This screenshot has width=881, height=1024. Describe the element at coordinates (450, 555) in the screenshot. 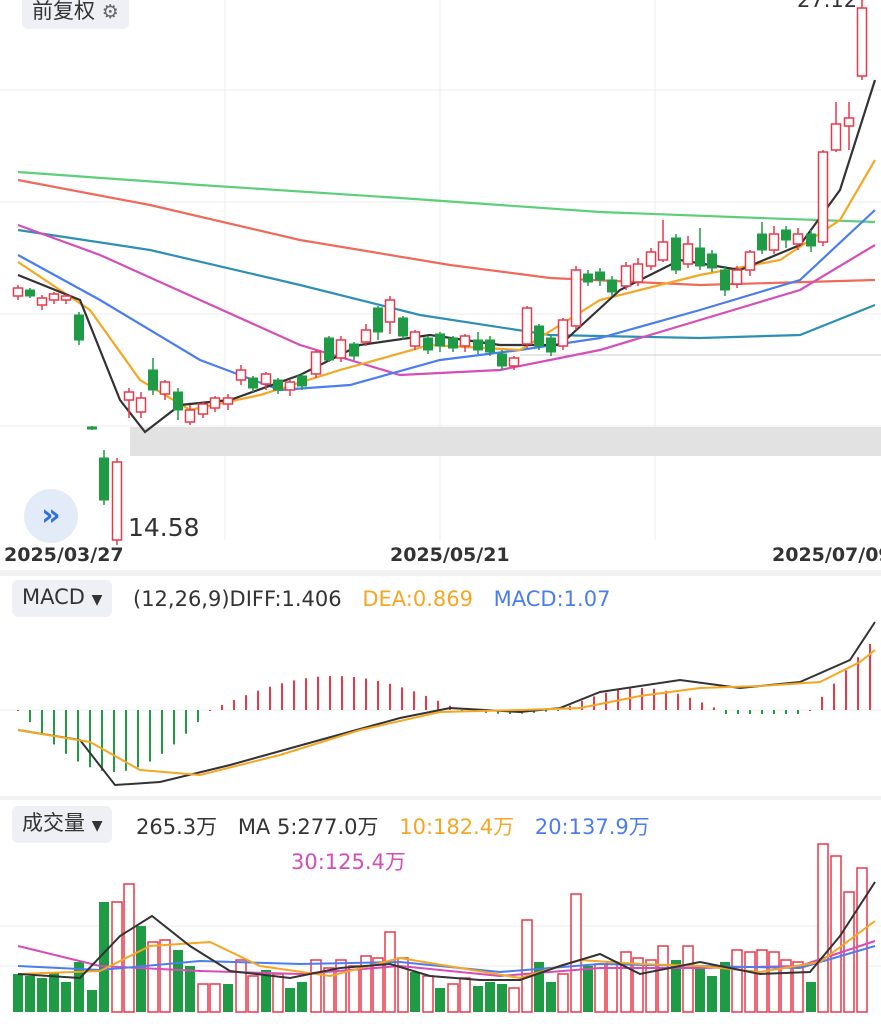

I see `date-label-mid: 2025/05/21` at that location.